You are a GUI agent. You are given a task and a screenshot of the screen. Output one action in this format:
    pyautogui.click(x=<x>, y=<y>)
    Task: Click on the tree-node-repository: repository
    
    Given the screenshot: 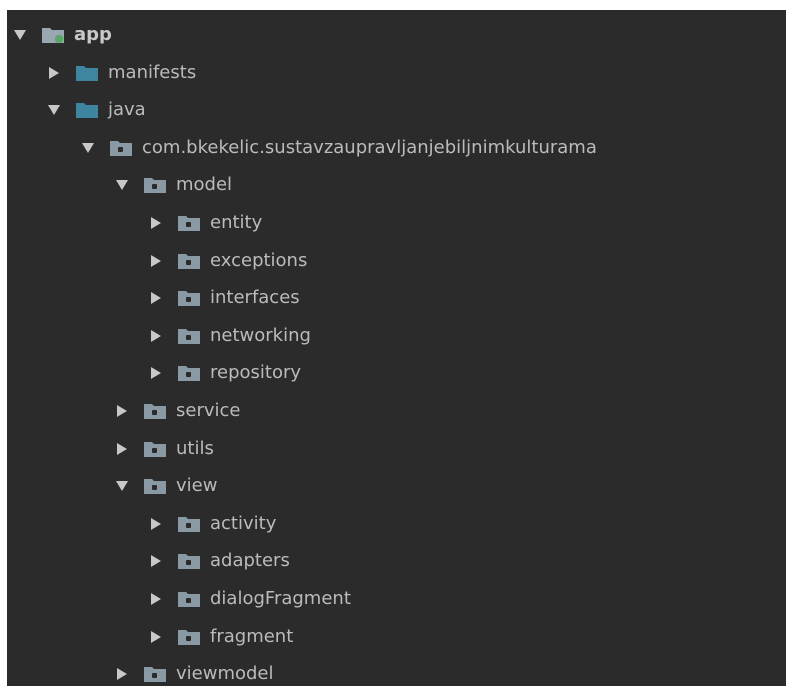 What is the action you would take?
    pyautogui.click(x=396, y=373)
    